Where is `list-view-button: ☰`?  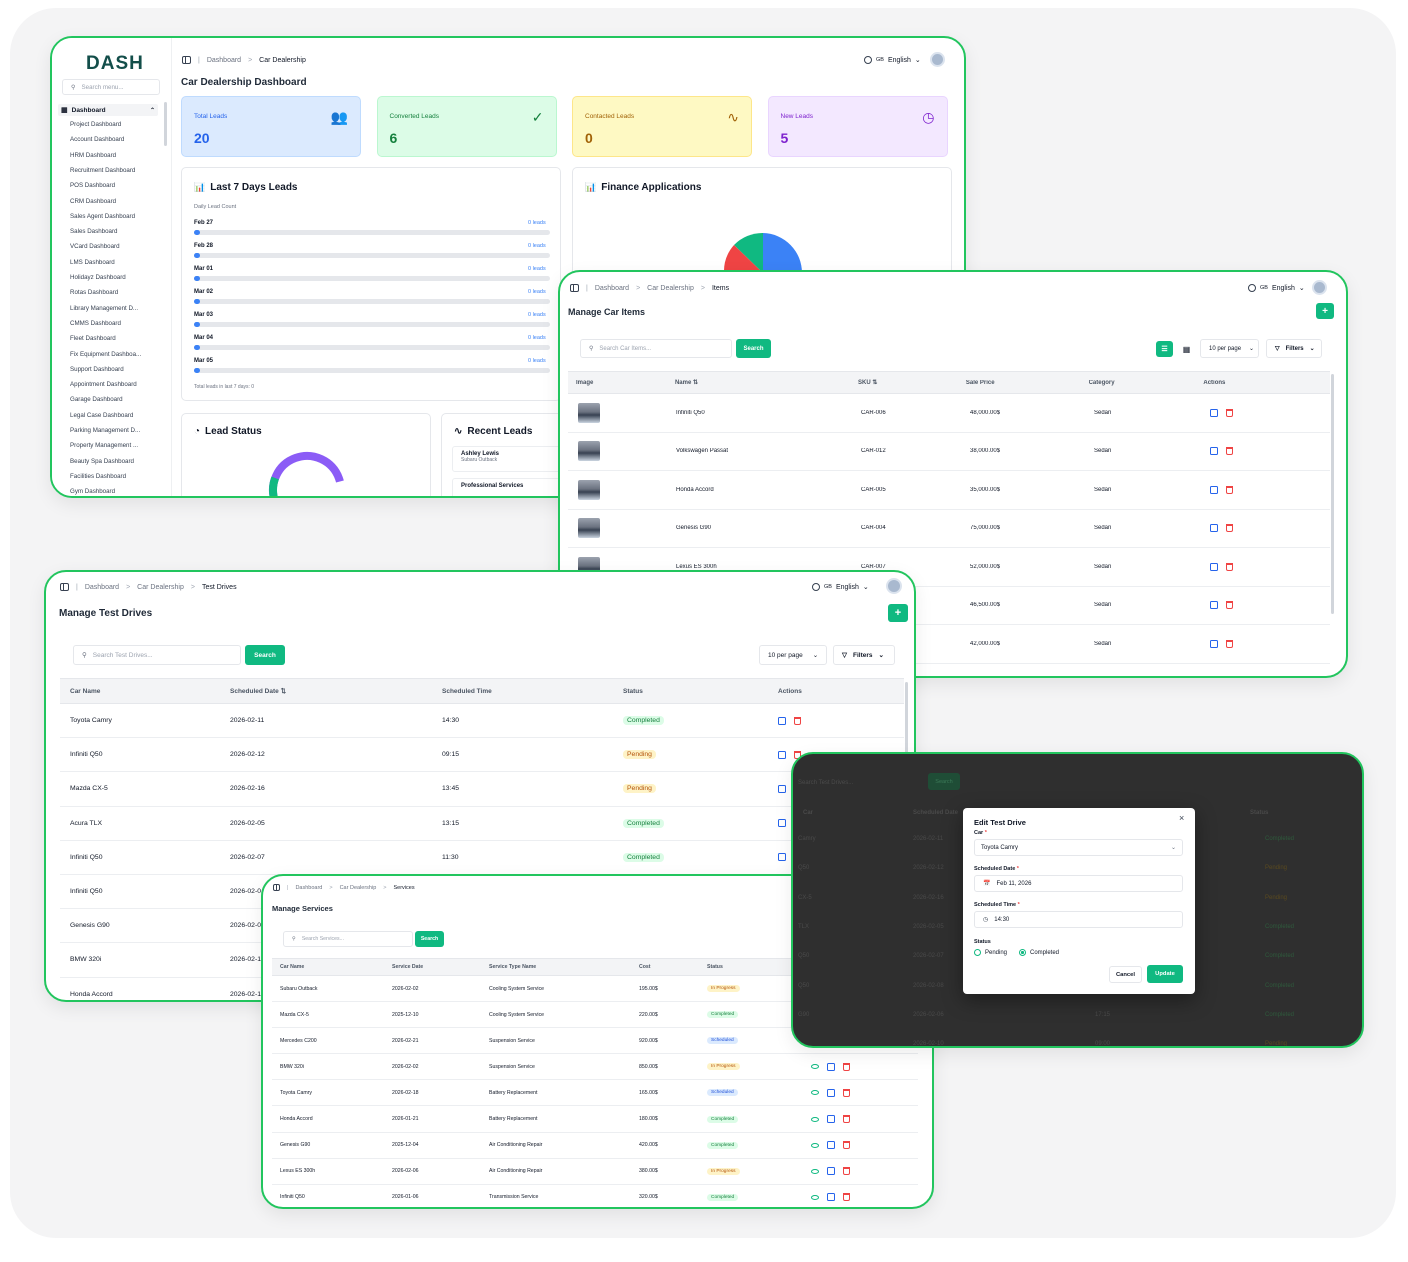 list-view-button: ☰ is located at coordinates (1164, 349).